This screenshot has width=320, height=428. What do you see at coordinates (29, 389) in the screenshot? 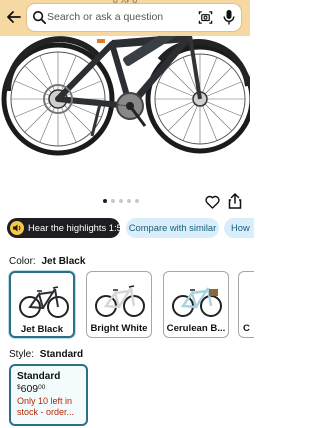
I see `price-whole: 609` at bounding box center [29, 389].